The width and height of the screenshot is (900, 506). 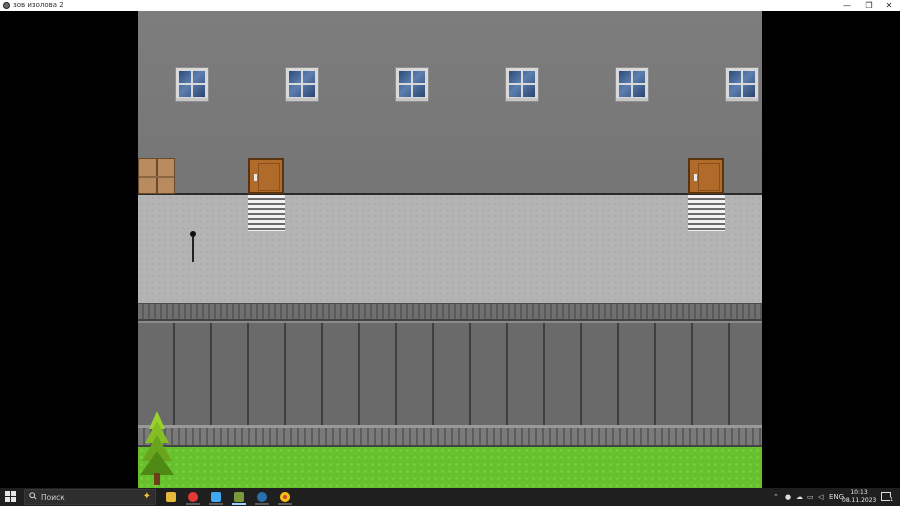 What do you see at coordinates (820, 497) in the screenshot?
I see `volume-icon: ◁` at bounding box center [820, 497].